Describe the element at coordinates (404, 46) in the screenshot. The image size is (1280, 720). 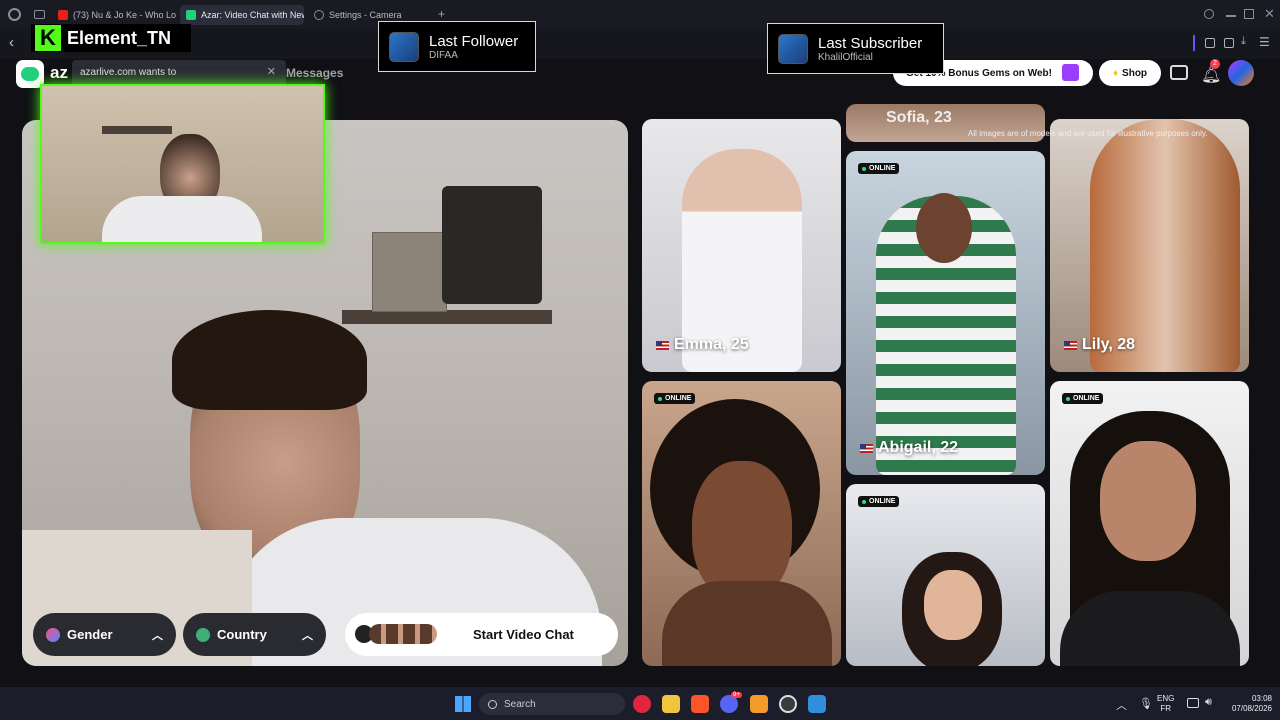
I see `follower-avatar` at that location.